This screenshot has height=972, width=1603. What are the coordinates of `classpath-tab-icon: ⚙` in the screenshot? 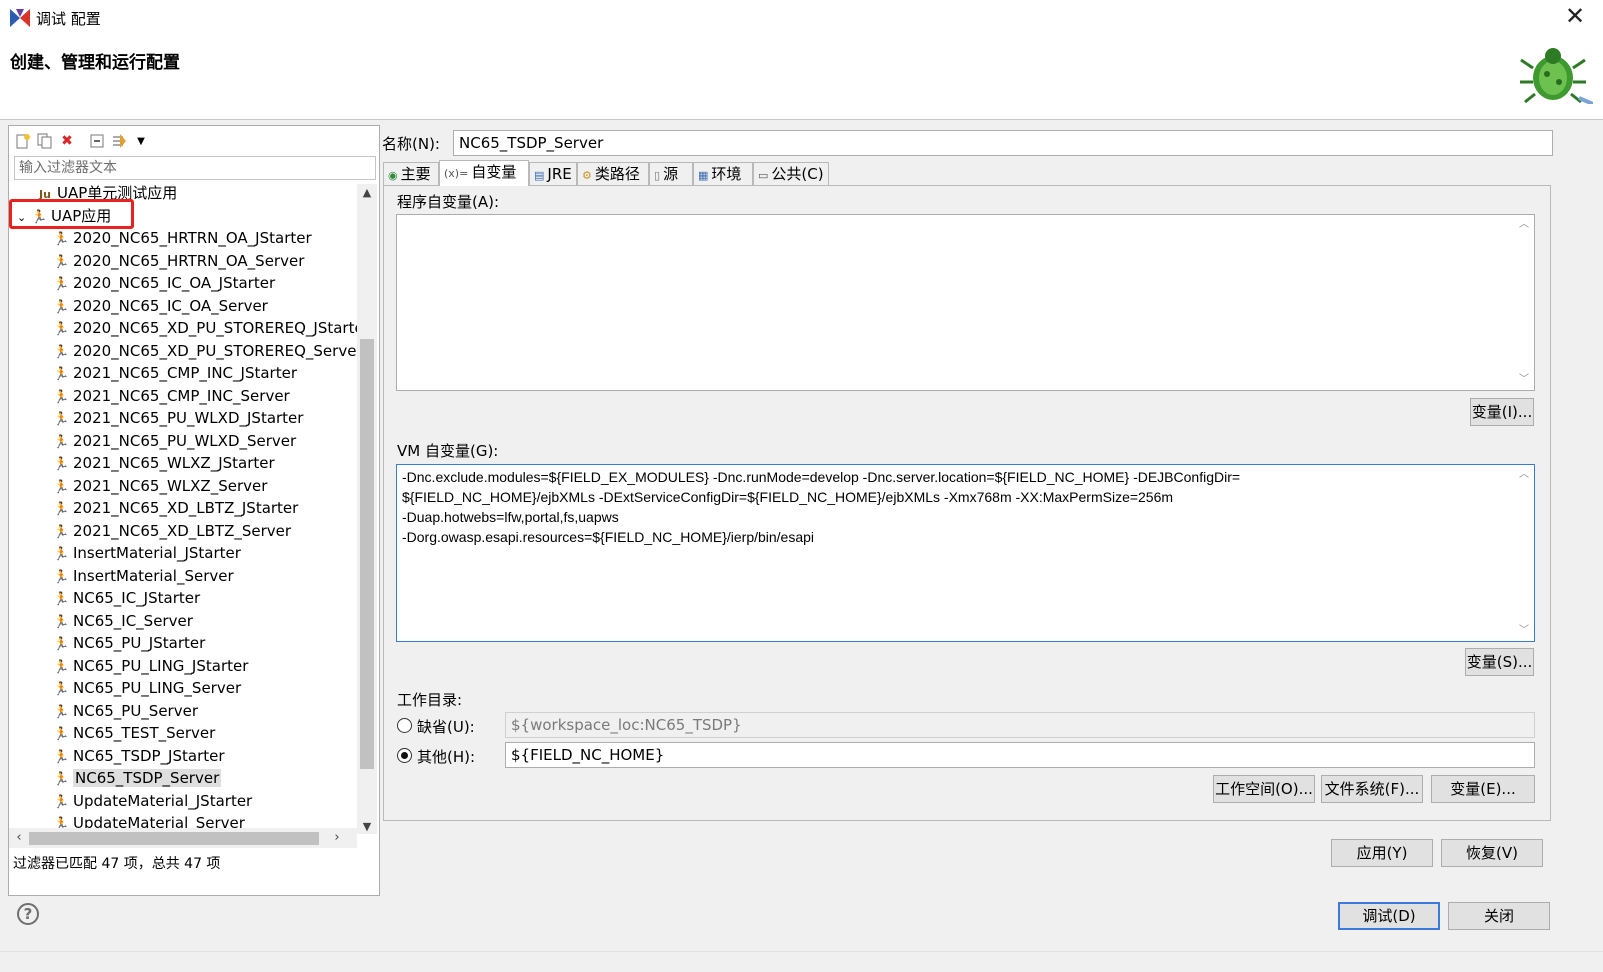 It's located at (587, 175).